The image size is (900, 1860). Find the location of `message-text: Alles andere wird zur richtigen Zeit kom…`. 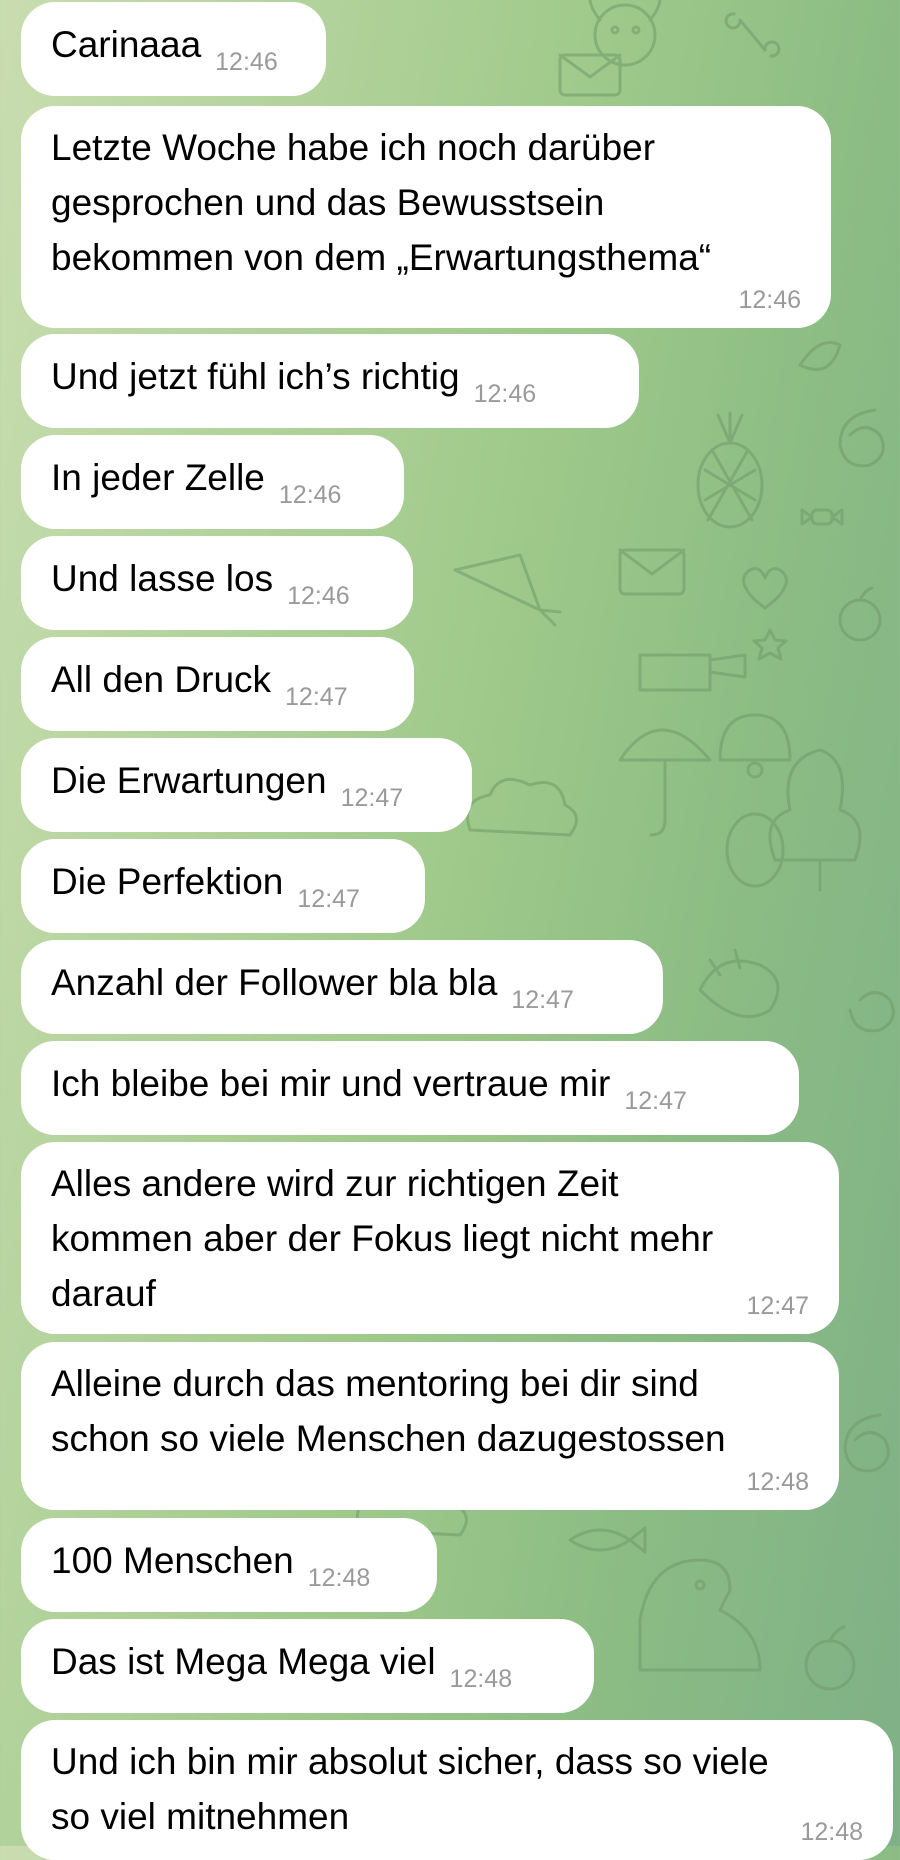

message-text: Alles andere wird zur richtigen Zeit kom… is located at coordinates (382, 1238).